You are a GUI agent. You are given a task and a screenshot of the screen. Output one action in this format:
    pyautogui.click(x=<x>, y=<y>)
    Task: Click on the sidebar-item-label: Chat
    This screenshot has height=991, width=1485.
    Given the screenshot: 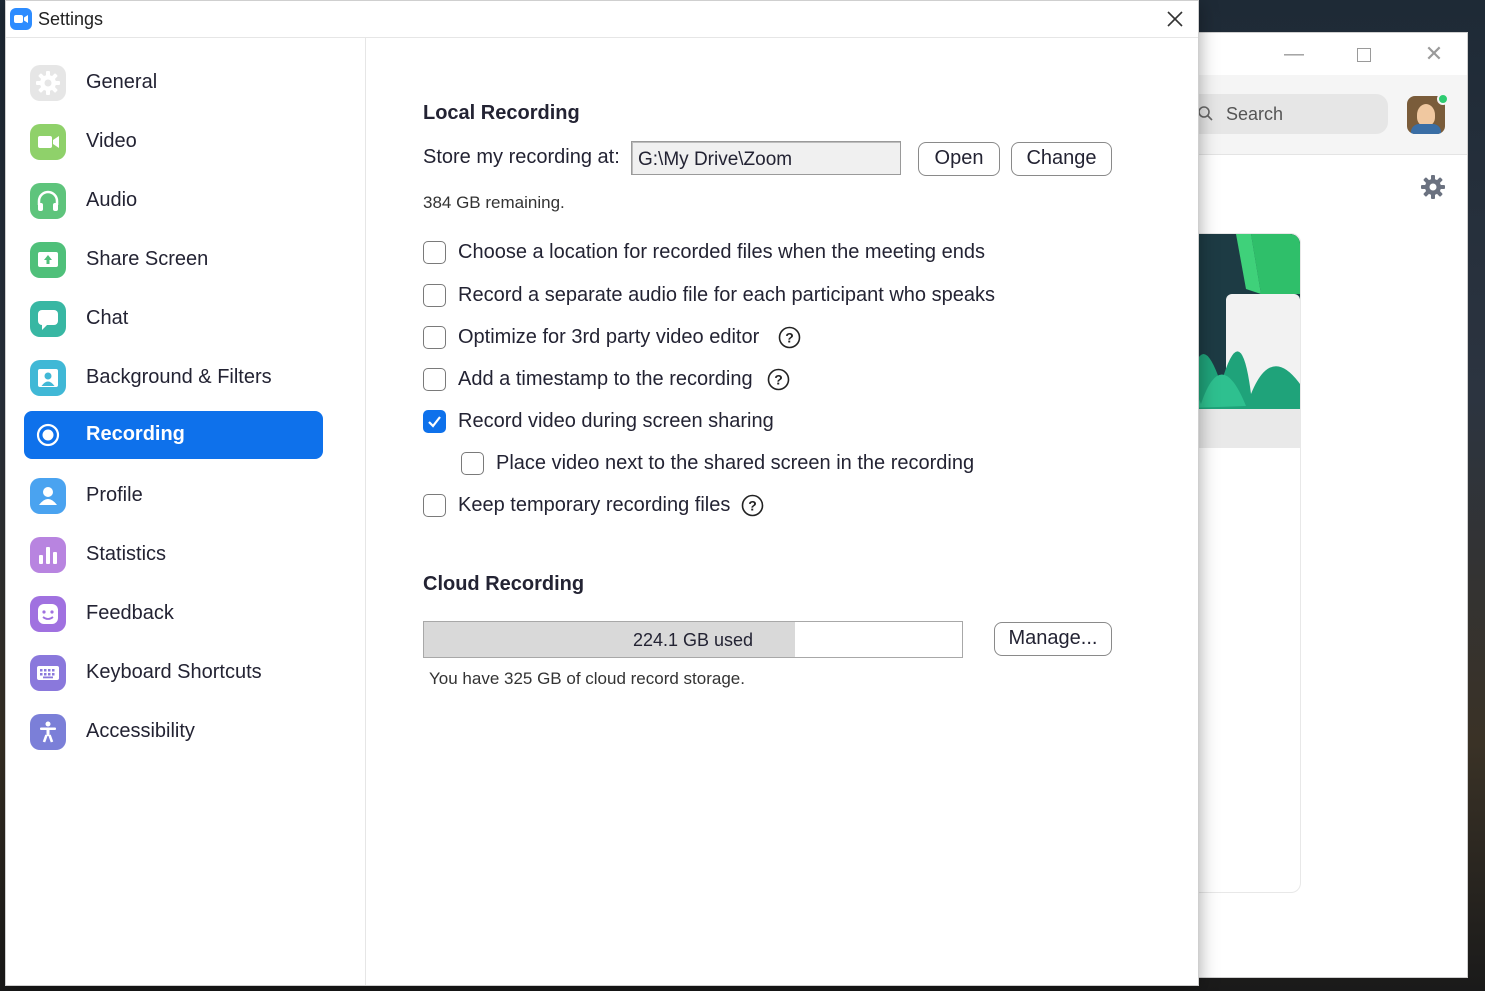 What is the action you would take?
    pyautogui.click(x=107, y=318)
    